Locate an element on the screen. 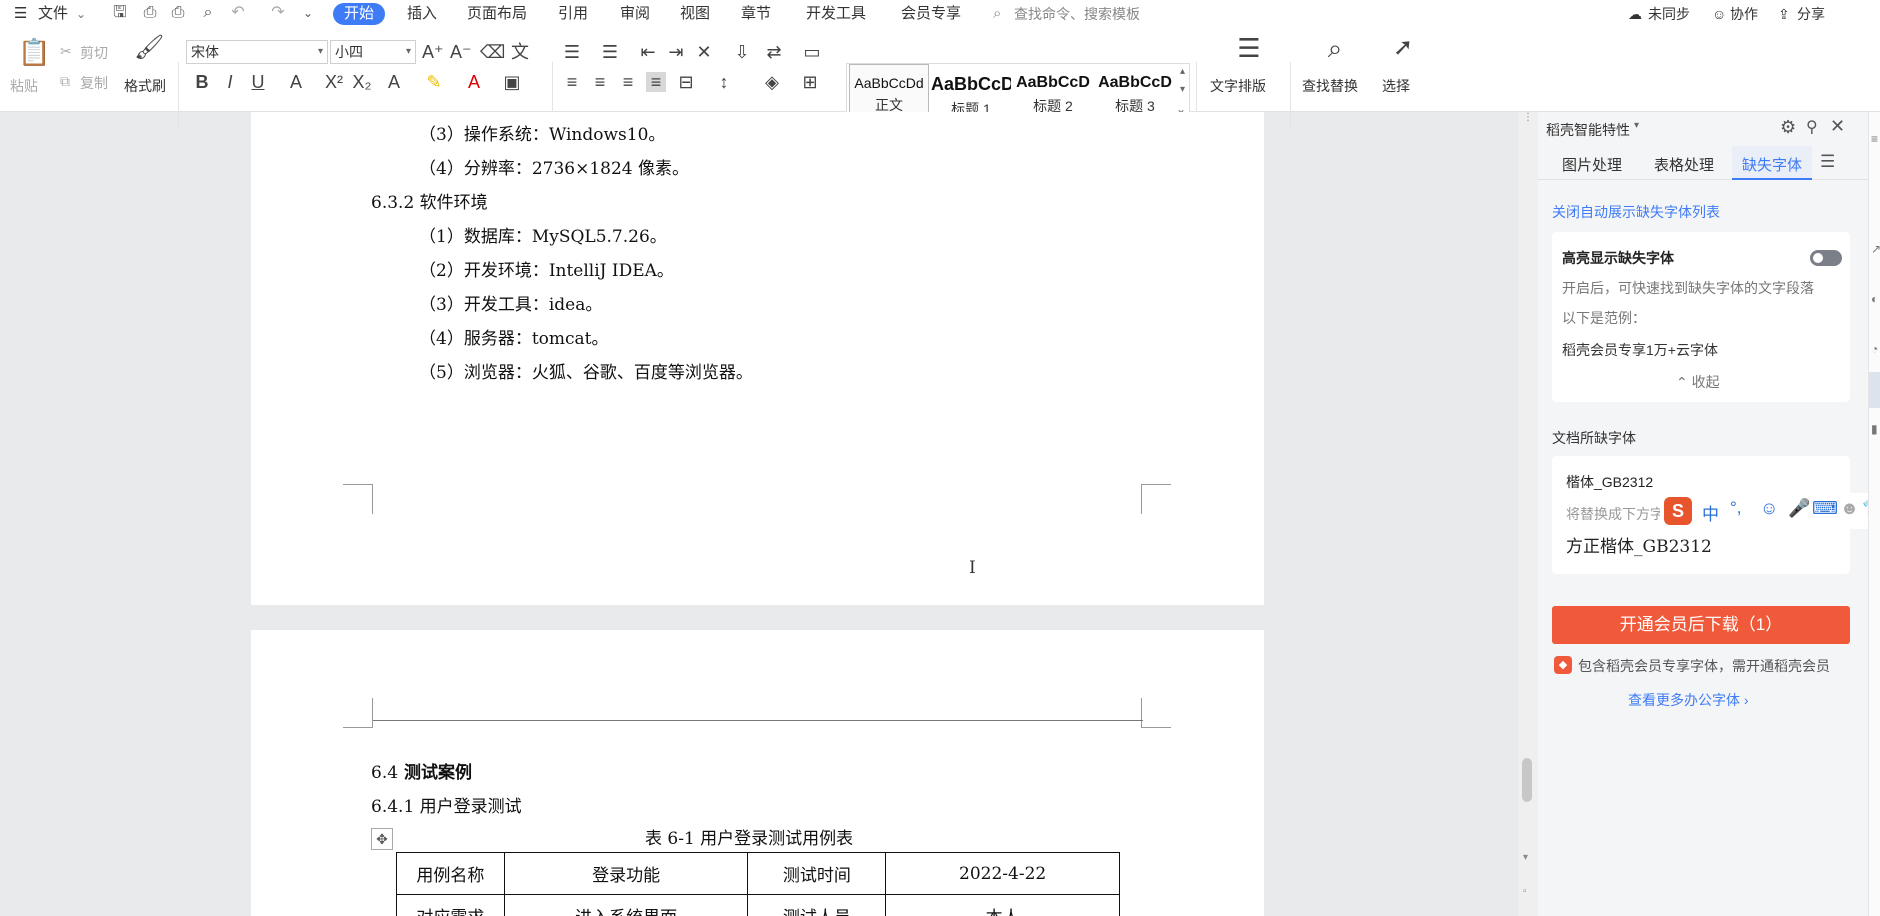 This screenshot has width=1880, height=916. tab-view: 视图 is located at coordinates (695, 14).